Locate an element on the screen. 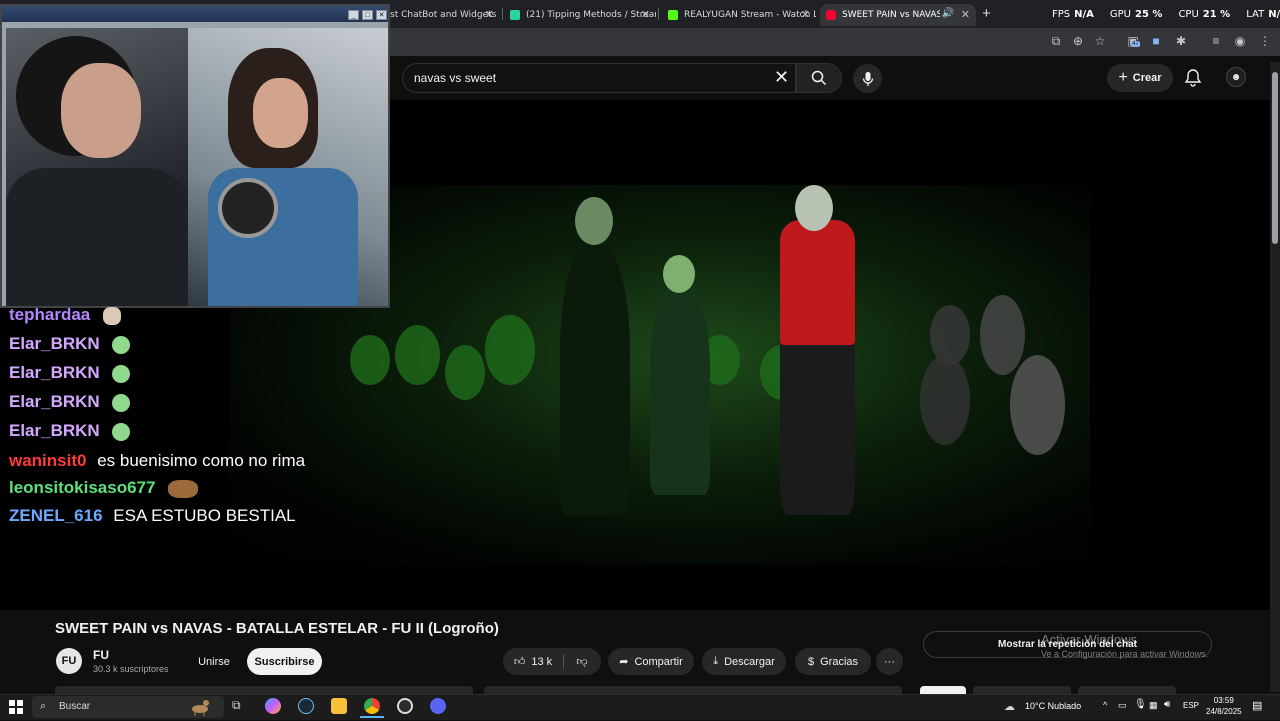 The height and width of the screenshot is (721, 1280). download-button: ⤓ Descargar is located at coordinates (744, 661).